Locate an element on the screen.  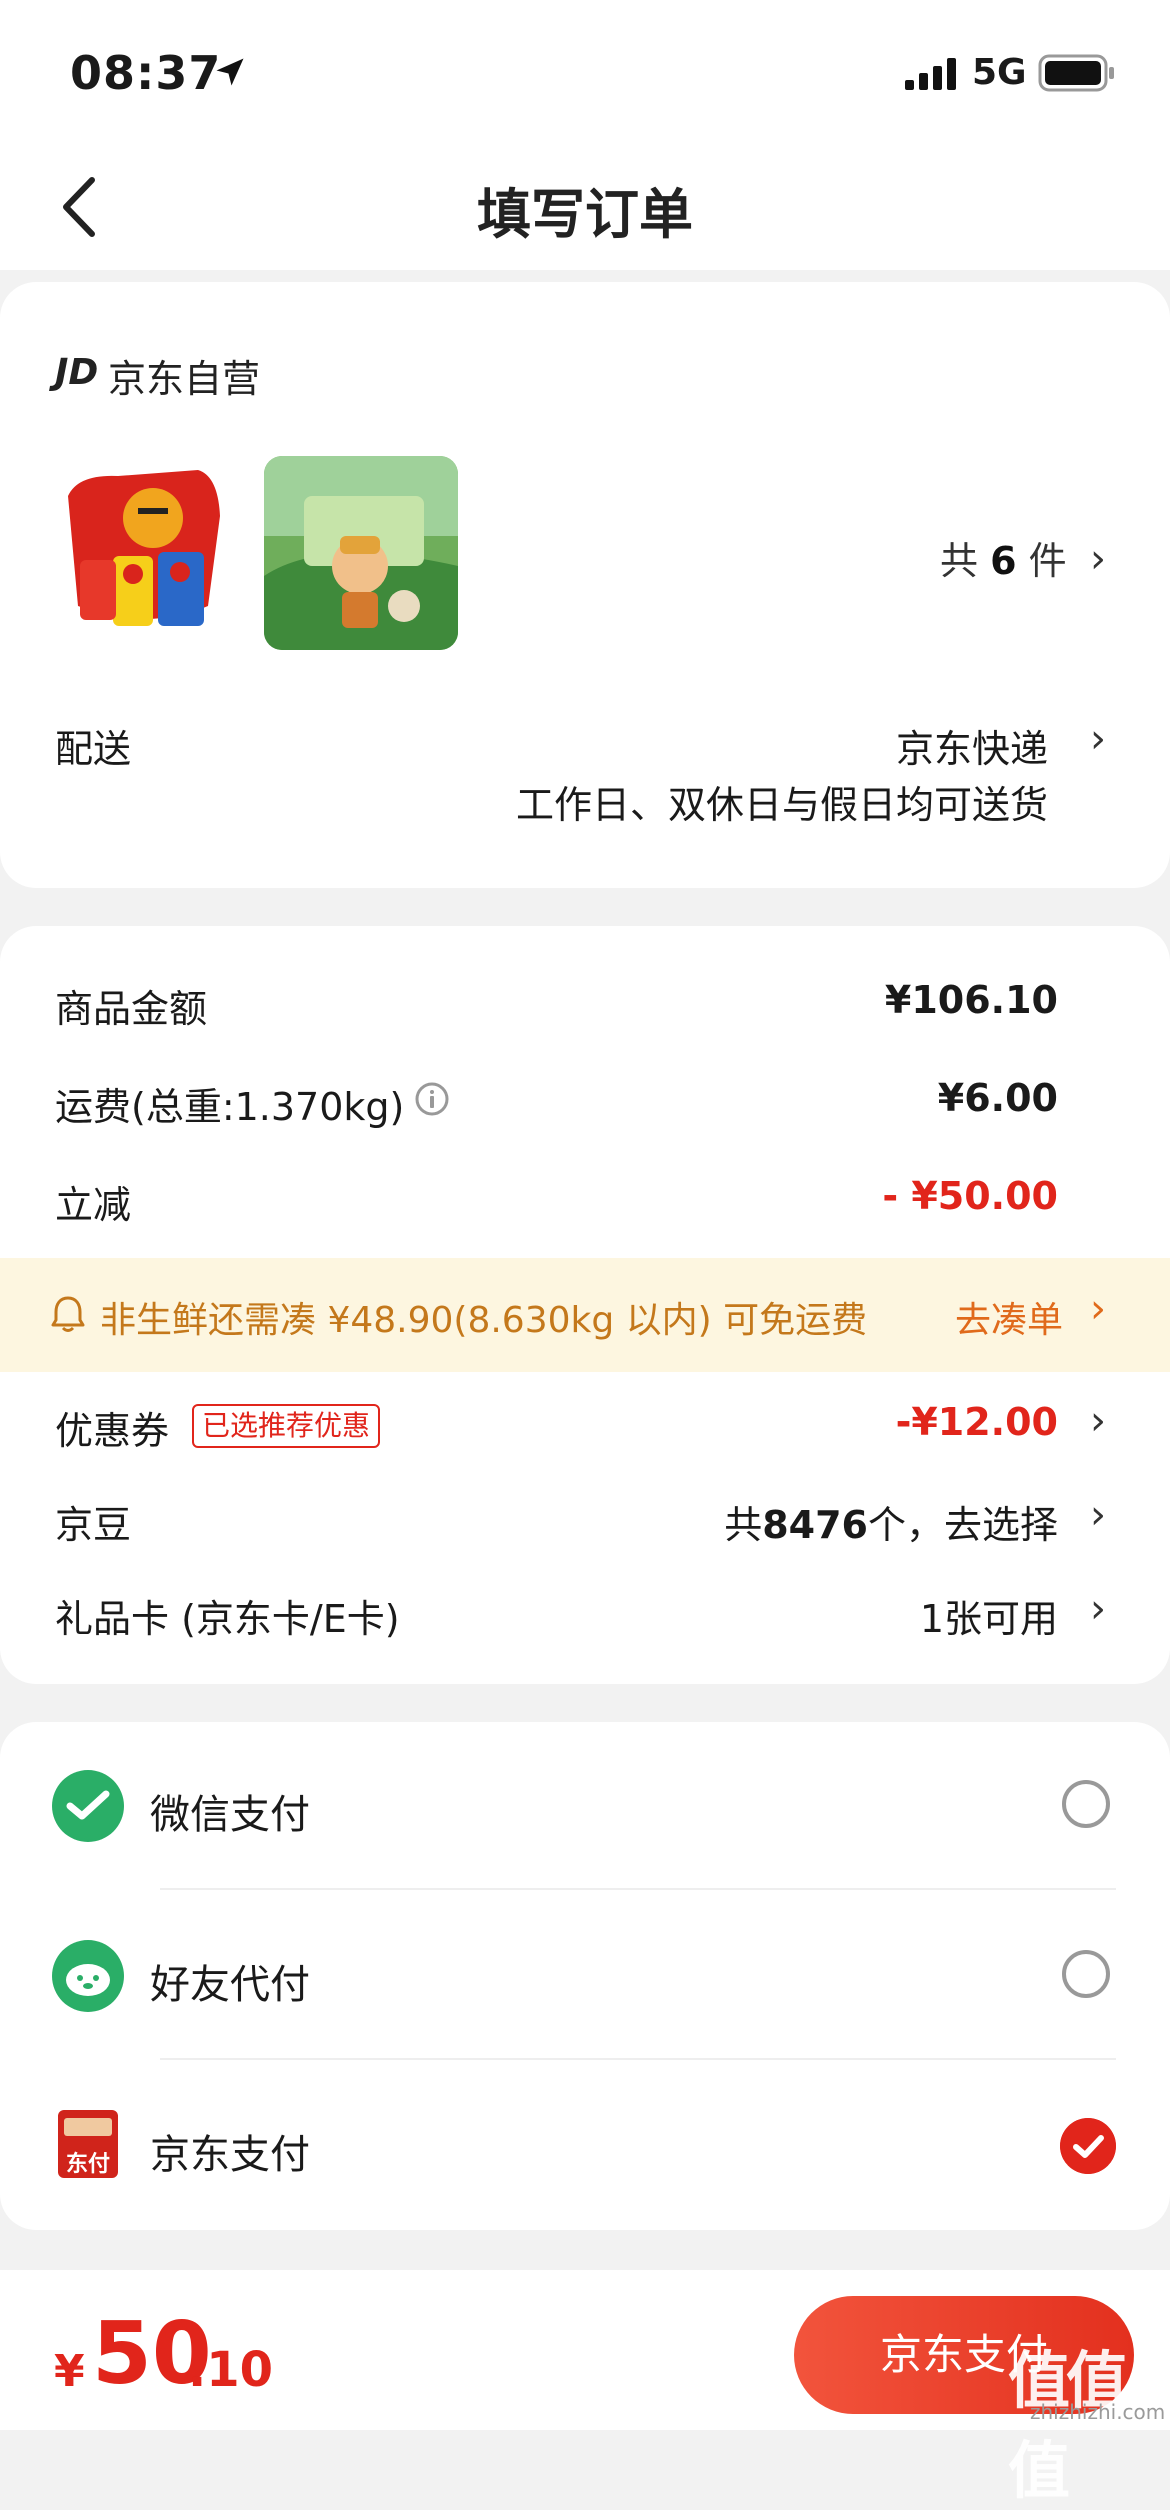
coupon-recommended-tag: 已选推荐优惠 is located at coordinates (286, 1426).